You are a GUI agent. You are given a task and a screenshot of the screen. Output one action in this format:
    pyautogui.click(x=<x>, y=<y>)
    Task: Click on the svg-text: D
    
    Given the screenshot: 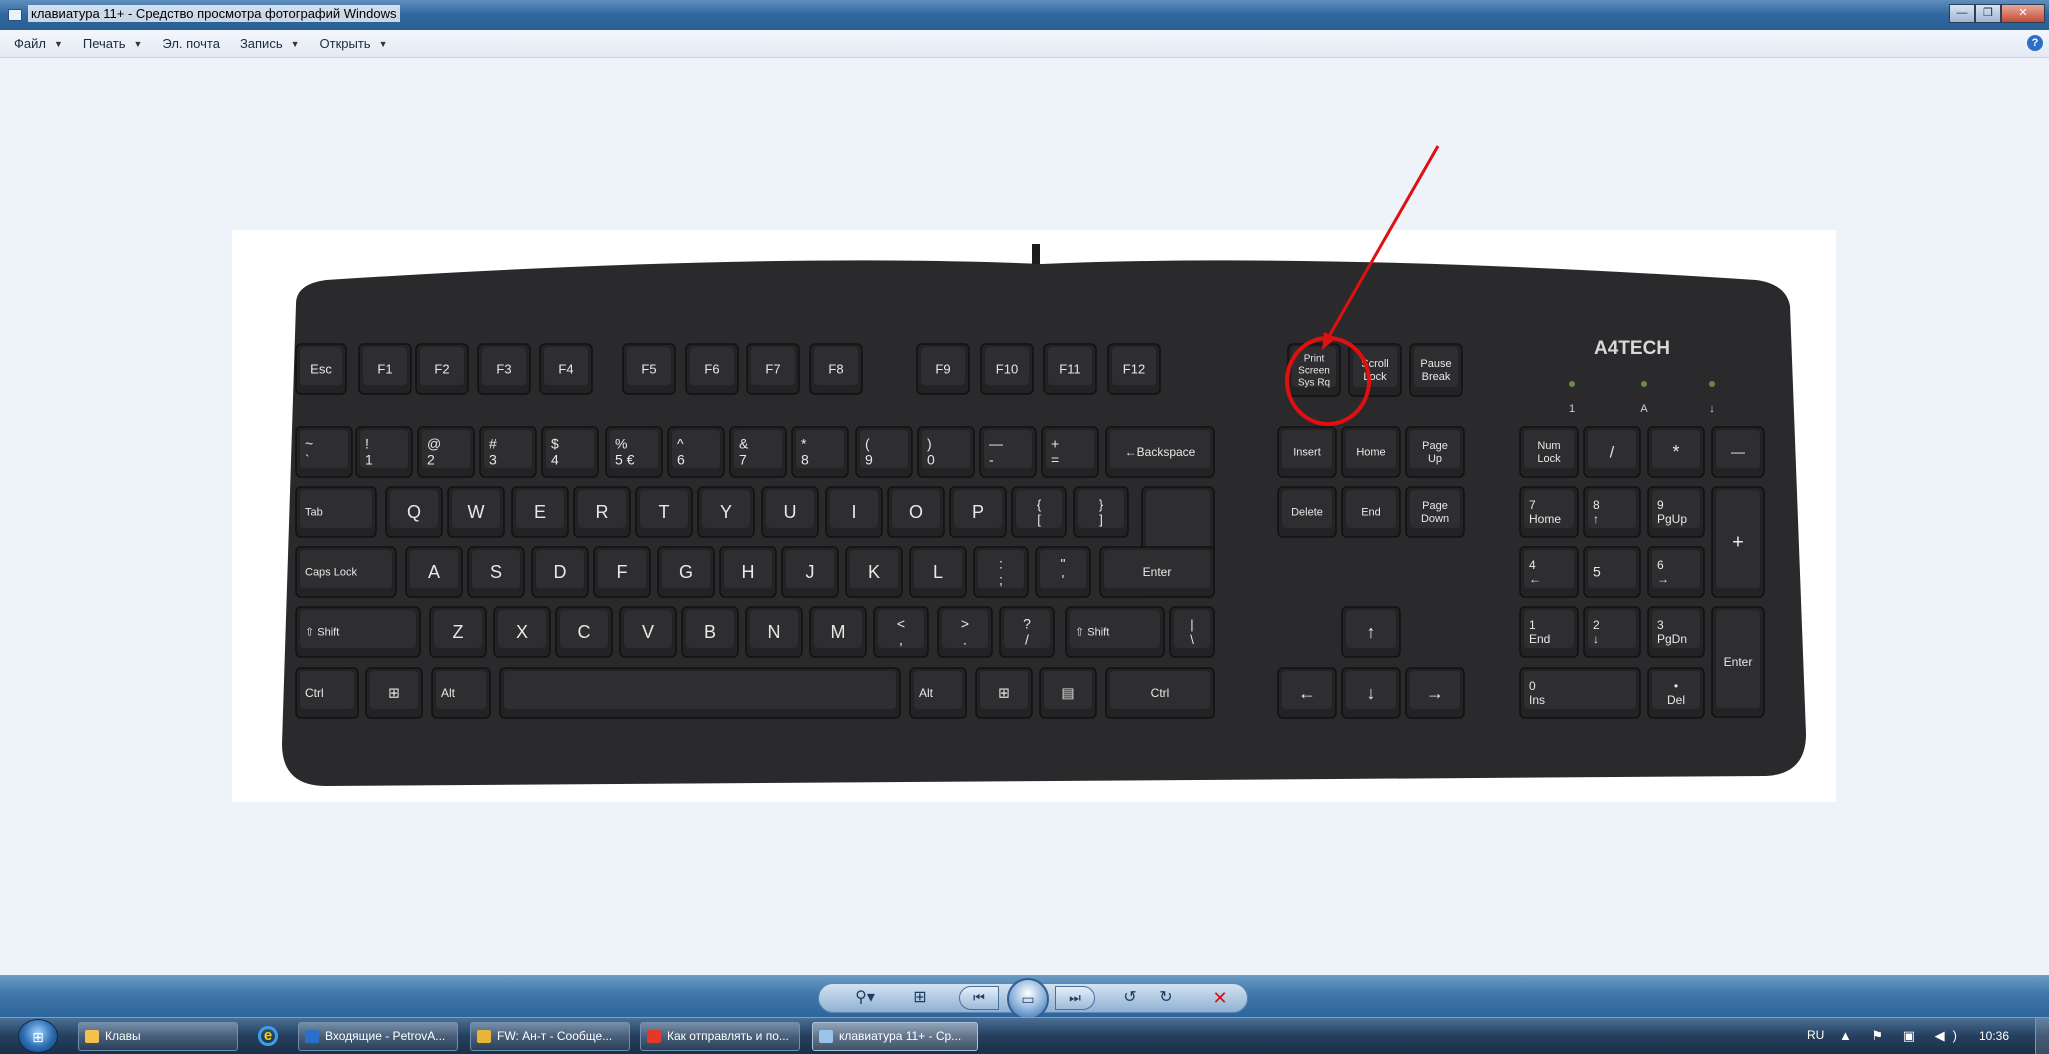 What is the action you would take?
    pyautogui.click(x=560, y=572)
    